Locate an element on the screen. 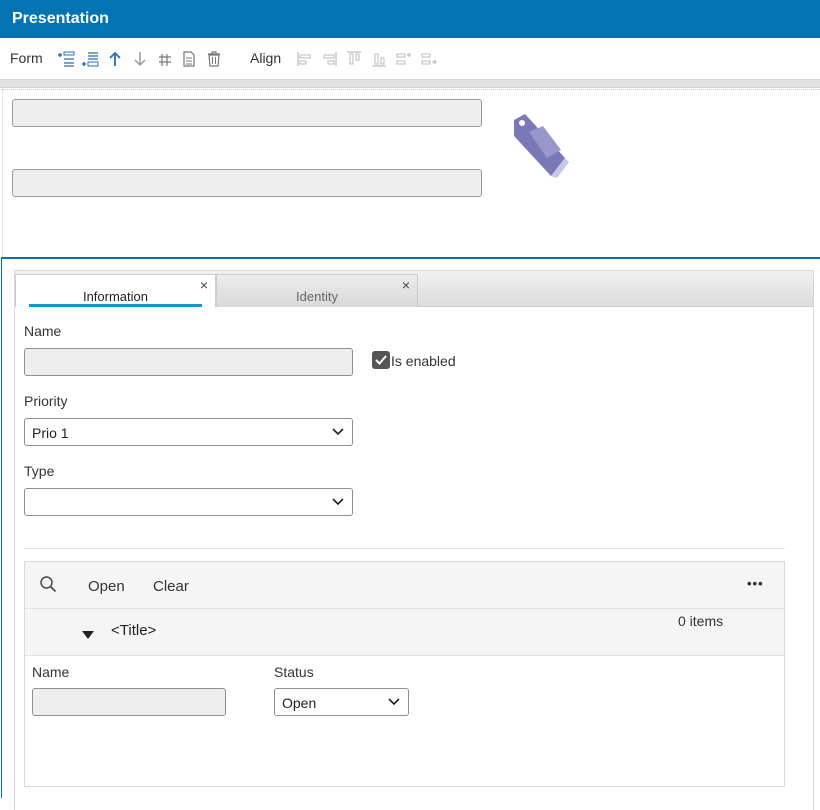 Image resolution: width=820 pixels, height=810 pixels. is-enabled-label: Is enabled is located at coordinates (423, 361).